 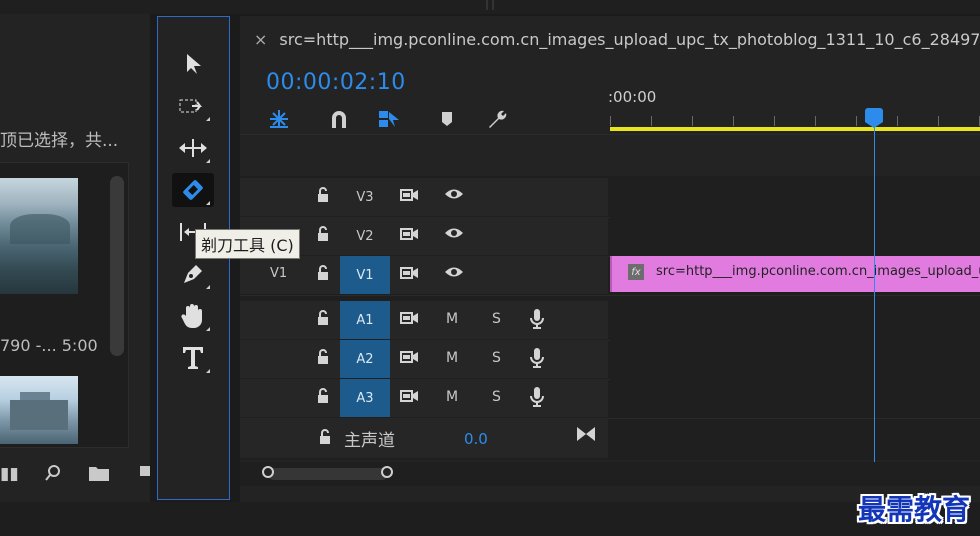 What do you see at coordinates (497, 119) in the screenshot?
I see `wrench-icon` at bounding box center [497, 119].